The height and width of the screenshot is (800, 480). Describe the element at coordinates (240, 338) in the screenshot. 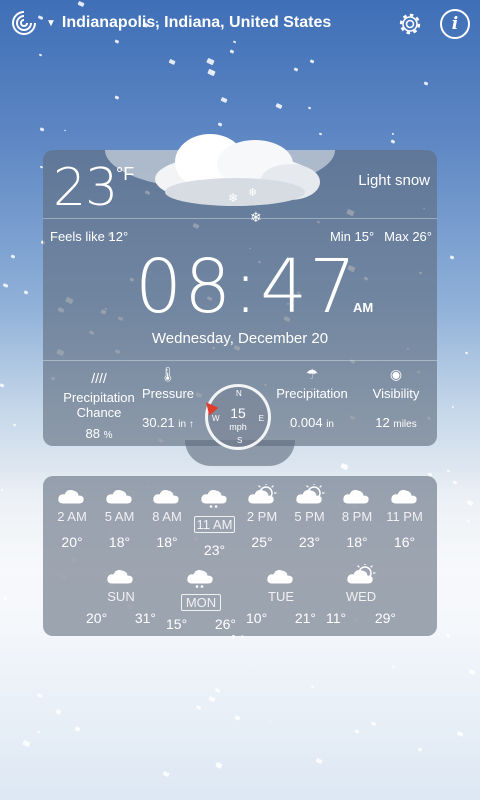

I see `current-date: Wednesday, December 20` at that location.